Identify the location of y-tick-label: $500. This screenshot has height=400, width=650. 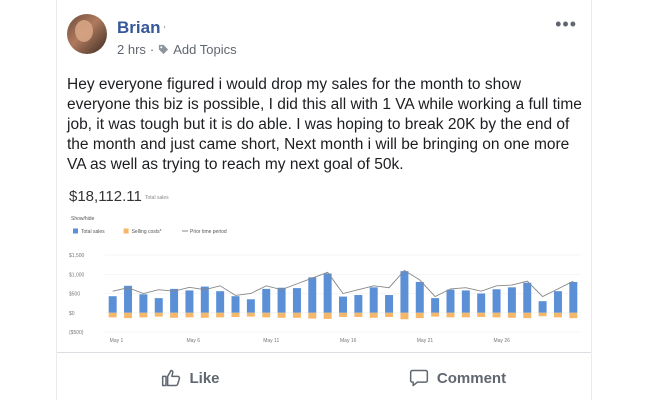
(74, 295).